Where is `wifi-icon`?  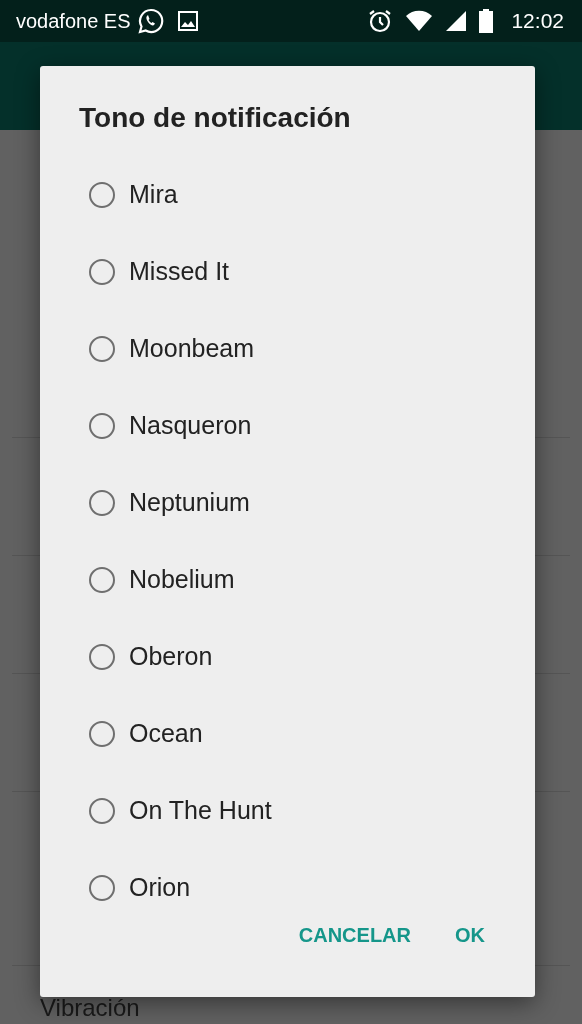 wifi-icon is located at coordinates (419, 21).